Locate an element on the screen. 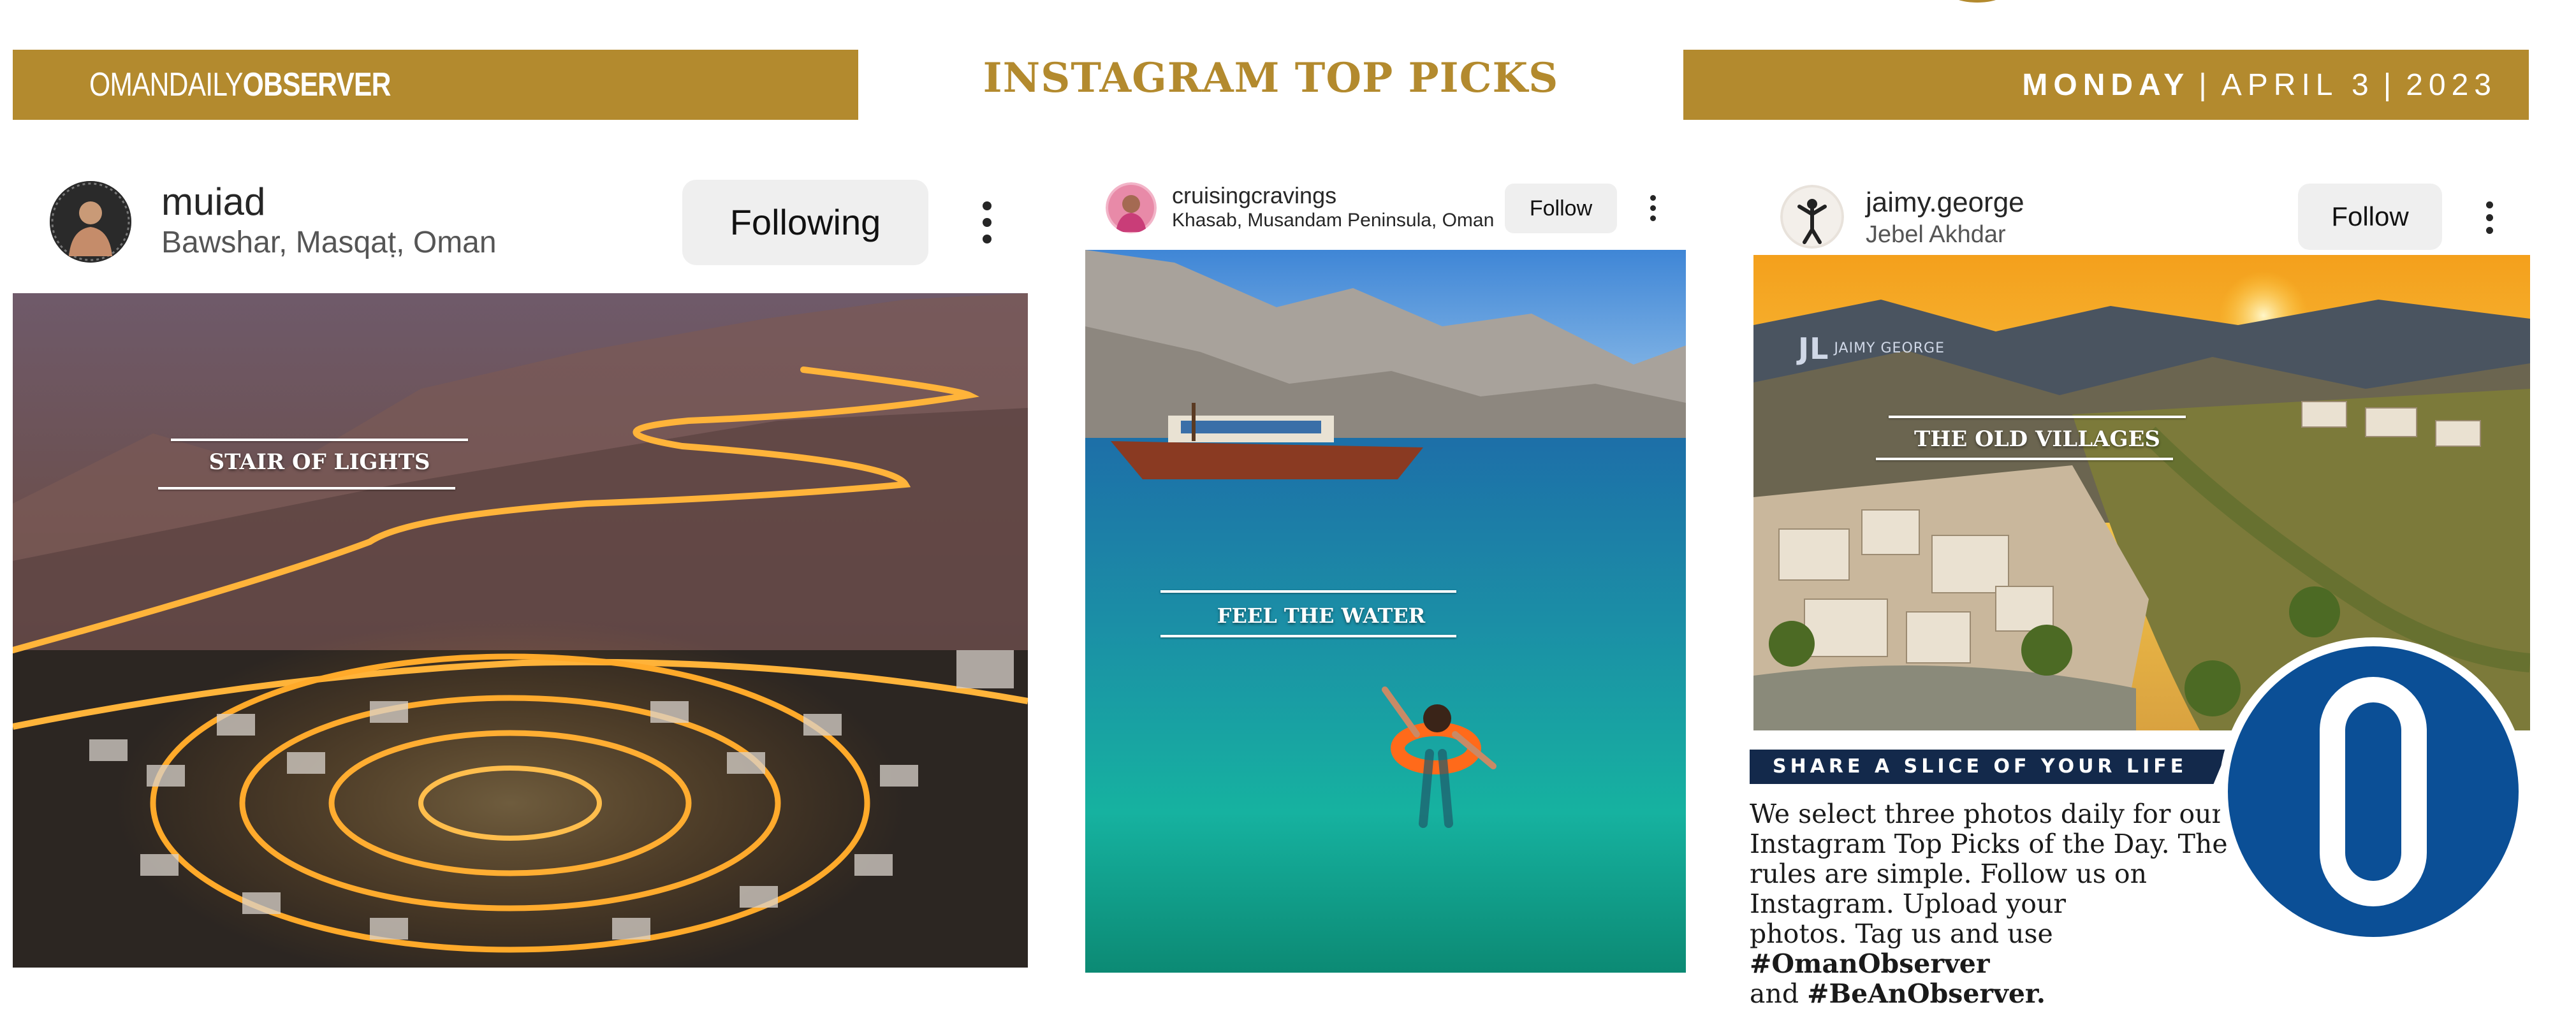  date-band: MONDAY | APRIL 3 | 2023 is located at coordinates (2106, 85).